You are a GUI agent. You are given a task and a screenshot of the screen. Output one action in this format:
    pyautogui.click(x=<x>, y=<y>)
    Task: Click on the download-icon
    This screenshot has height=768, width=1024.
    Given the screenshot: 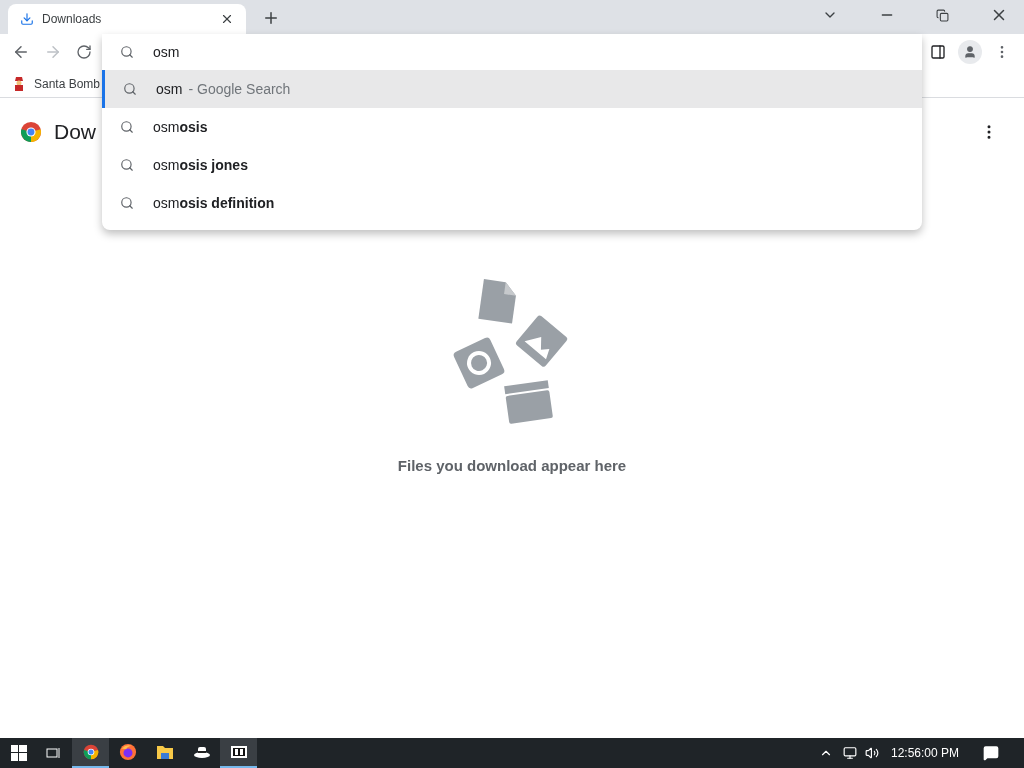 What is the action you would take?
    pyautogui.click(x=27, y=19)
    